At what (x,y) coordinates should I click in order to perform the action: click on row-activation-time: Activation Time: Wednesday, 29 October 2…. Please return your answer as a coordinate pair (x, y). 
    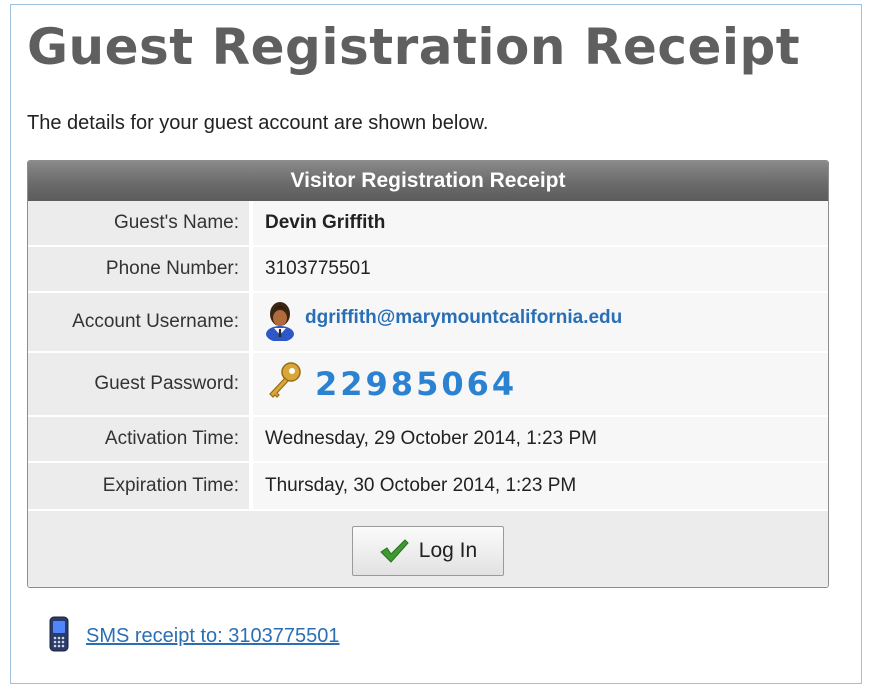
    Looking at the image, I should click on (428, 440).